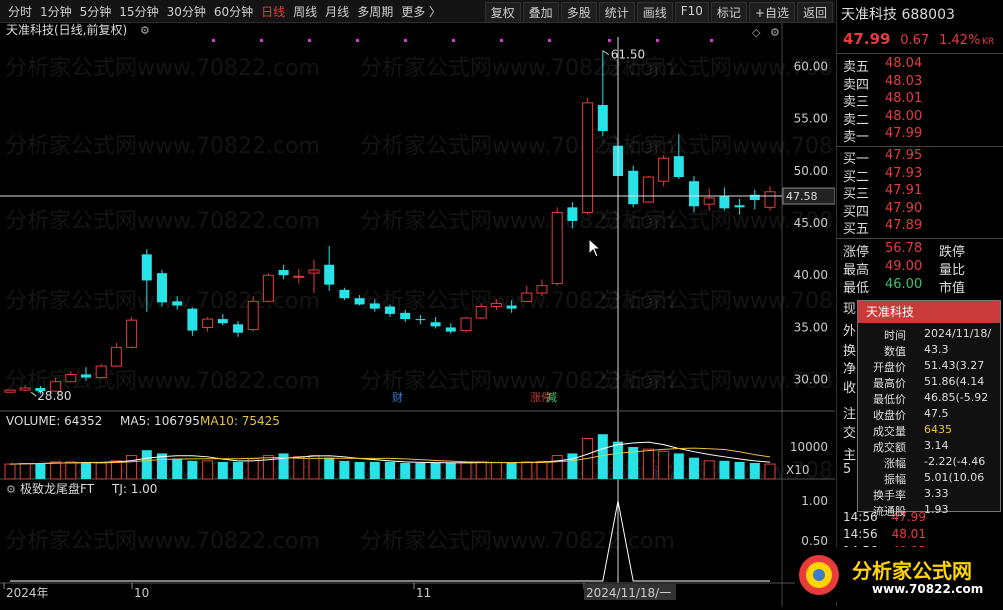 The width and height of the screenshot is (1003, 610). I want to click on diamond-icon: ◇, so click(756, 32).